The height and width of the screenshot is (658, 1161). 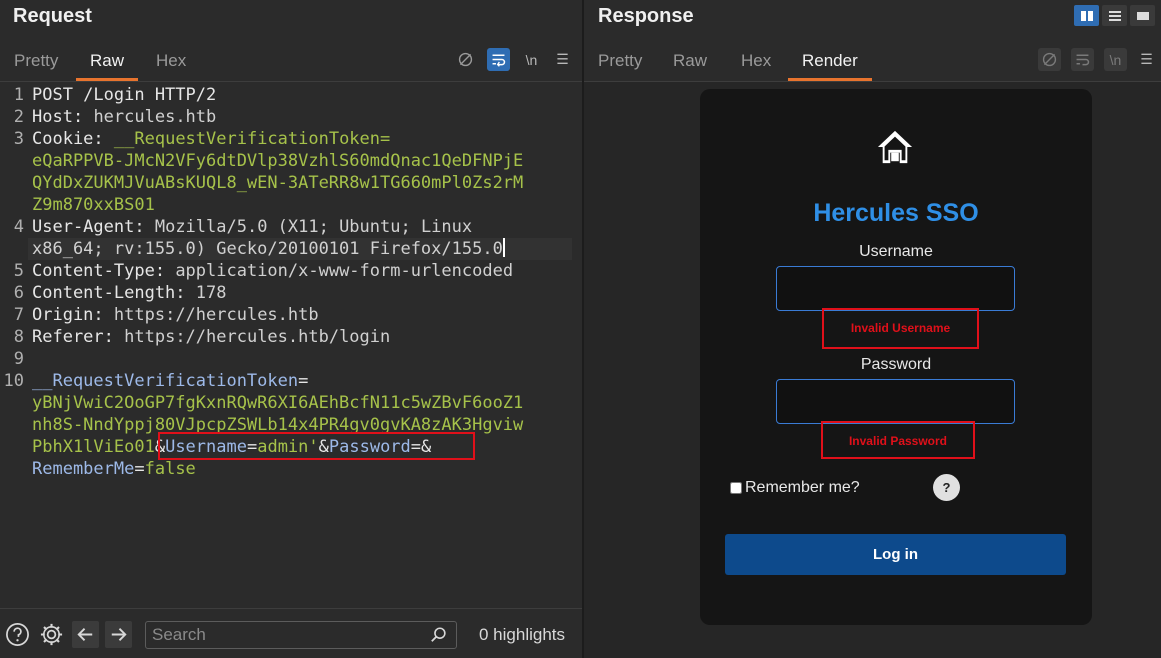 I want to click on search-field, so click(x=301, y=635).